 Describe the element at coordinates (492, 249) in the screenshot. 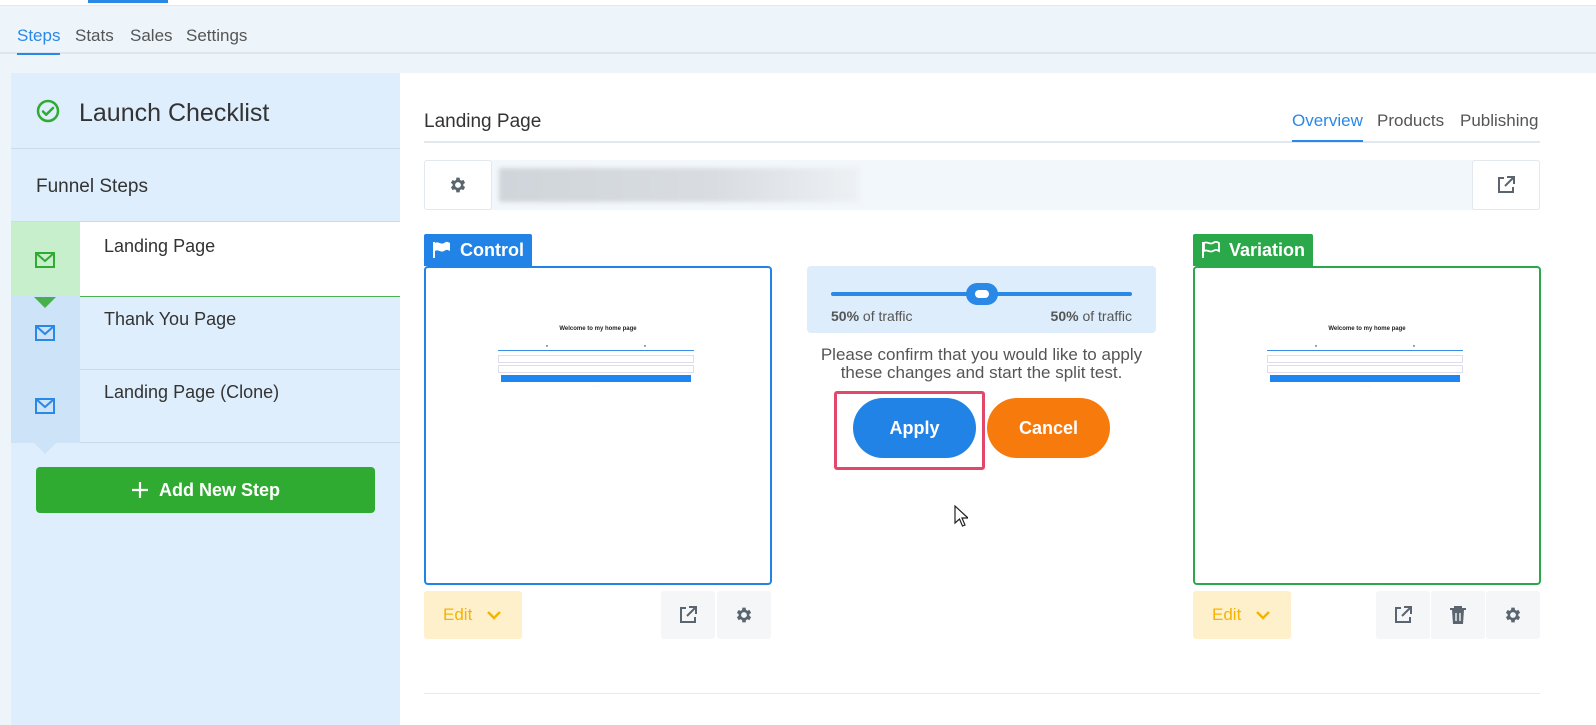

I see `control-tag-label: Control` at that location.